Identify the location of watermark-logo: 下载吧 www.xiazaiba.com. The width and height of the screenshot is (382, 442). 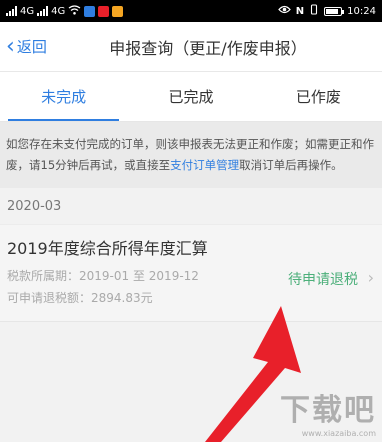
(328, 411).